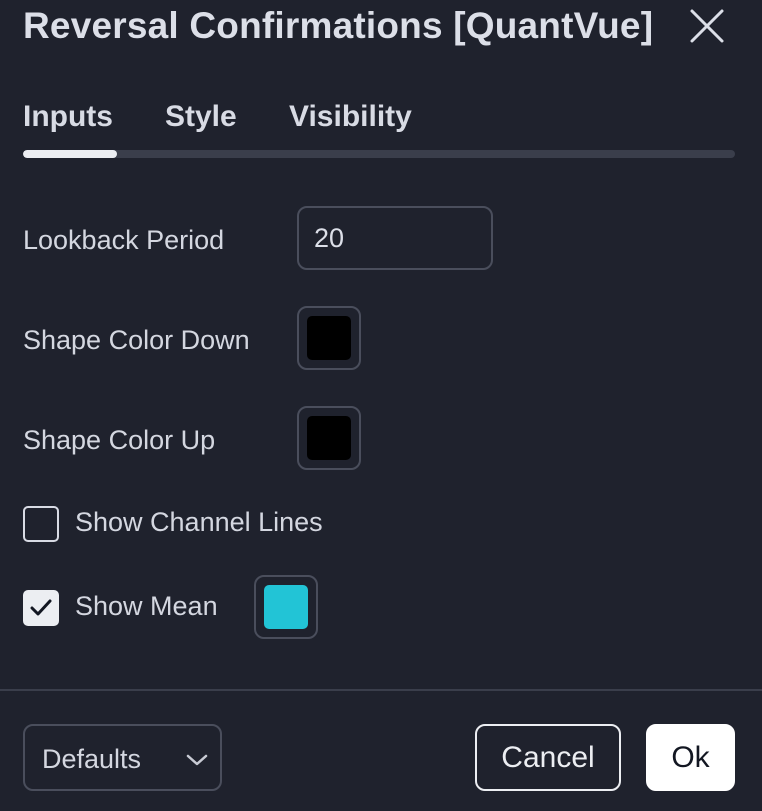 This screenshot has width=762, height=811. I want to click on footer-divider, so click(381, 690).